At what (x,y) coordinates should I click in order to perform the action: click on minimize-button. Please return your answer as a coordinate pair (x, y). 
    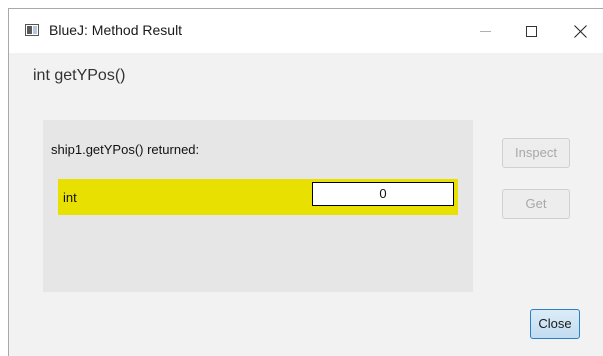
    Looking at the image, I should click on (485, 31).